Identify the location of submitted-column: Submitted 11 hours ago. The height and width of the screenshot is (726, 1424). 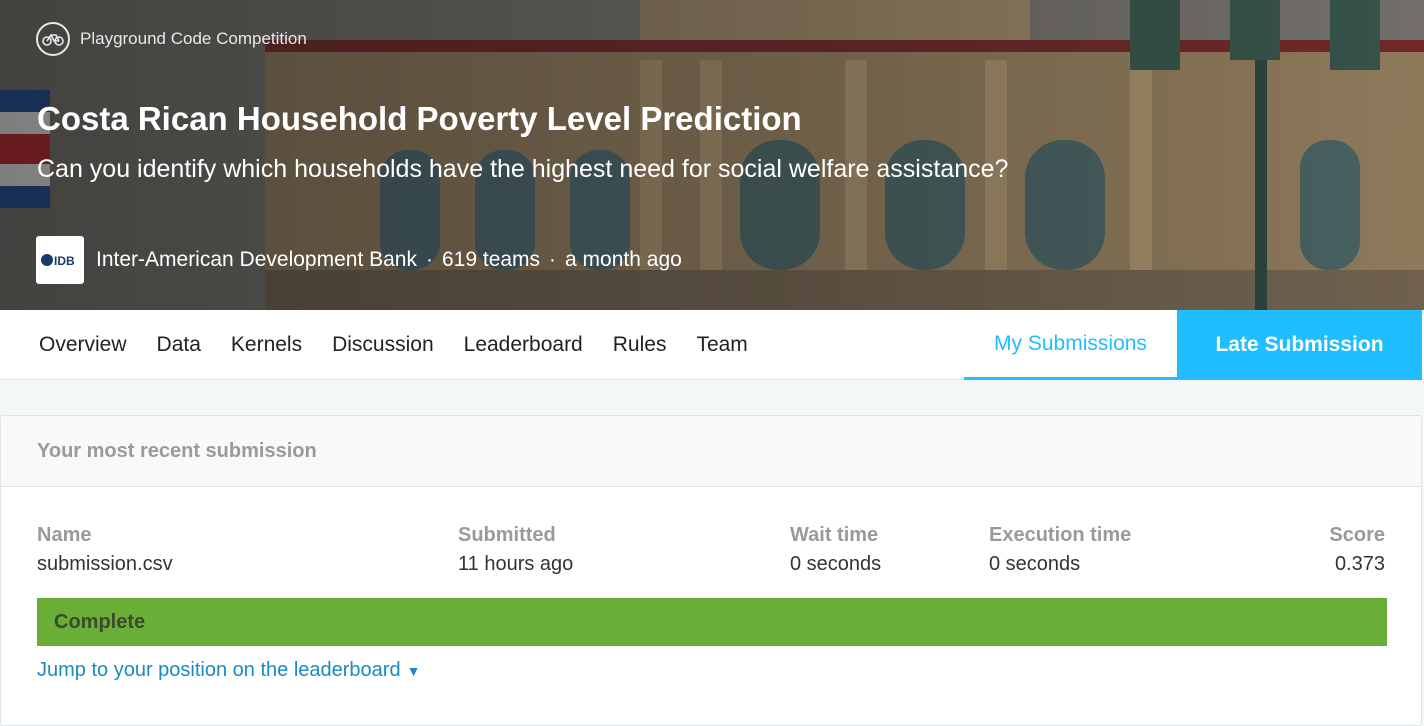
(515, 550).